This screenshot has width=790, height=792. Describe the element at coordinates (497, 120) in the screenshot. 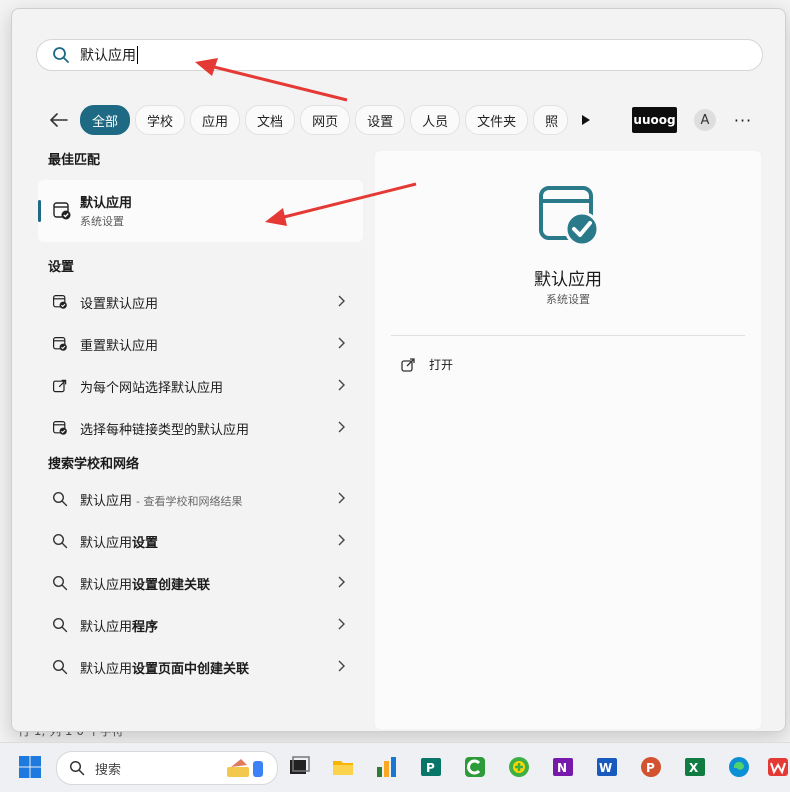

I see `filter-chip-folders: 文件夹` at that location.